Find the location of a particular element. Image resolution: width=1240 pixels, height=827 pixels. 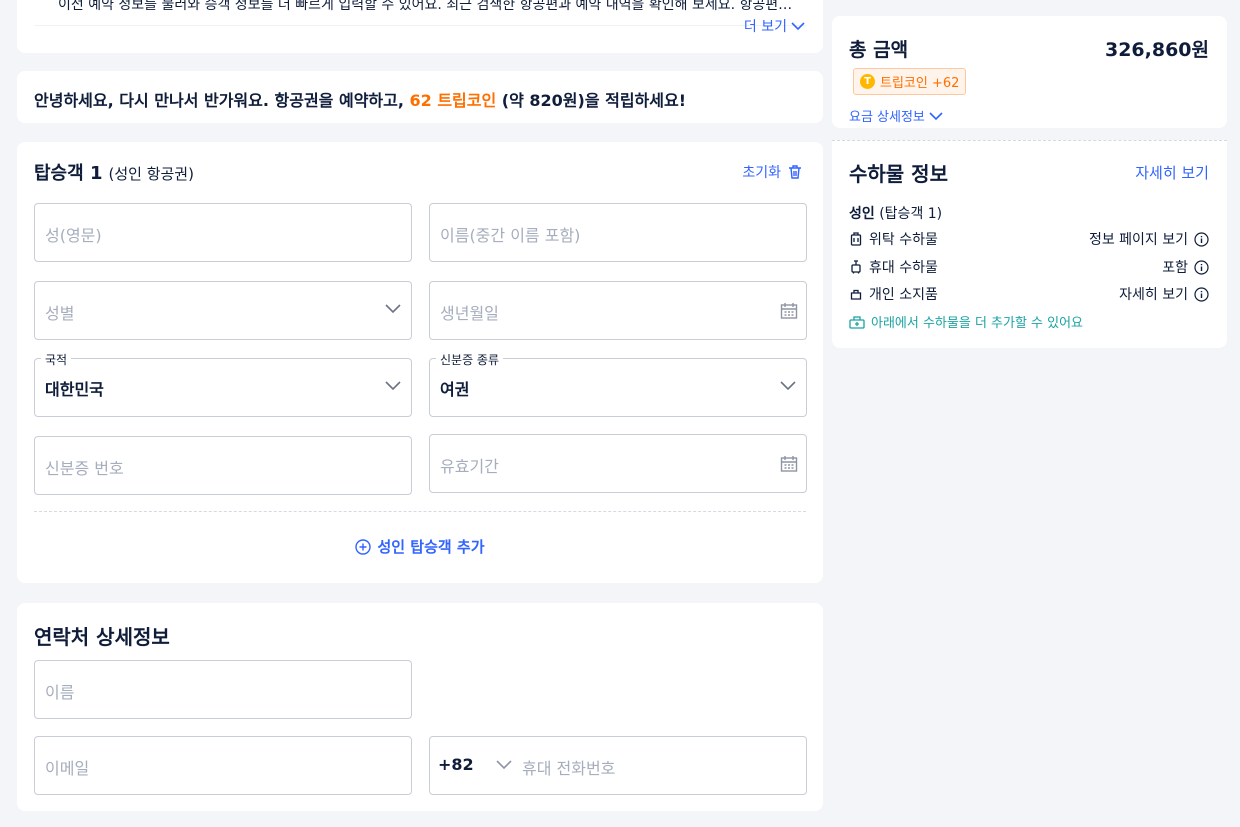

baggage-item-link: 정보 페이지 보기 is located at coordinates (1149, 239).